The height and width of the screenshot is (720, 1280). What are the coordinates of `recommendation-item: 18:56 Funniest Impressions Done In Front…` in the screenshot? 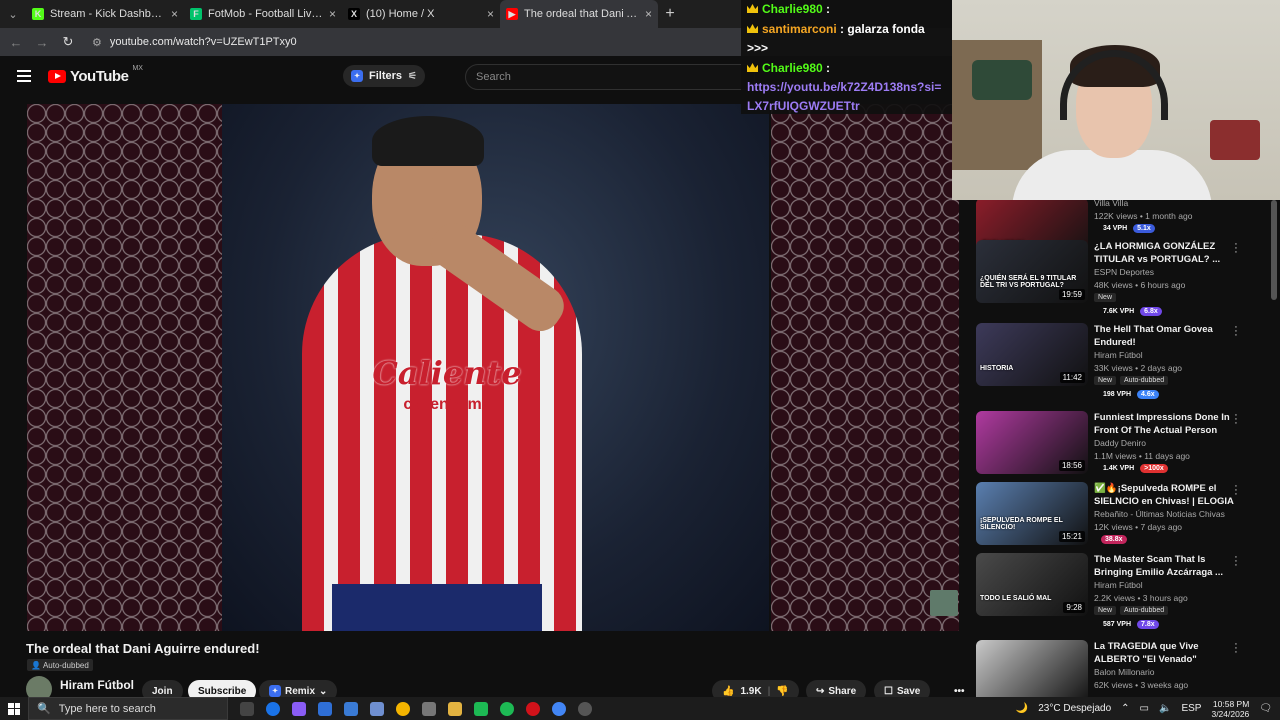 It's located at (1116, 444).